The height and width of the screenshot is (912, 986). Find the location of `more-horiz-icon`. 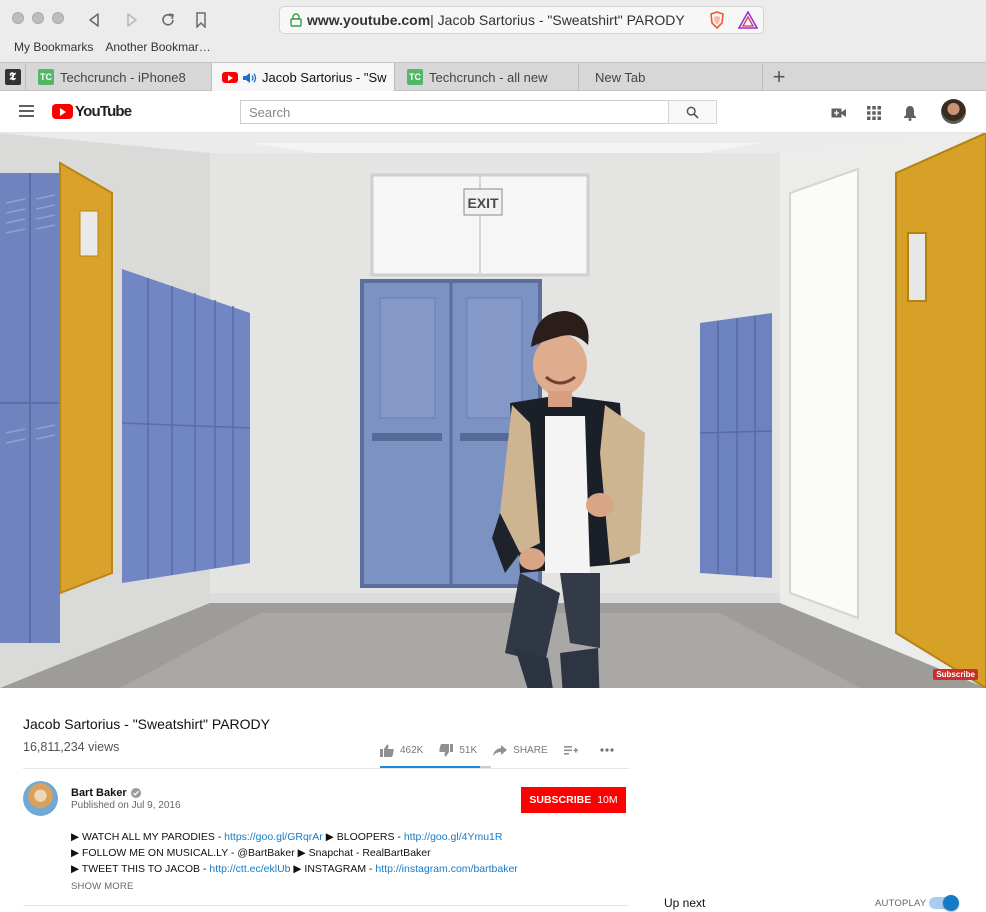

more-horiz-icon is located at coordinates (607, 750).